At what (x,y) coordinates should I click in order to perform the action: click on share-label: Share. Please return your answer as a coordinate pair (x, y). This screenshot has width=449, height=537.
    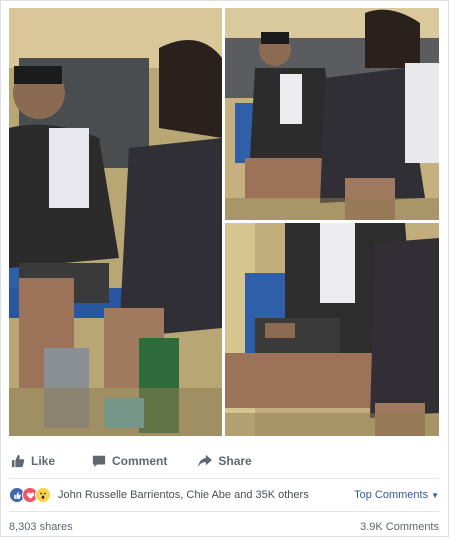
    Looking at the image, I should click on (235, 461).